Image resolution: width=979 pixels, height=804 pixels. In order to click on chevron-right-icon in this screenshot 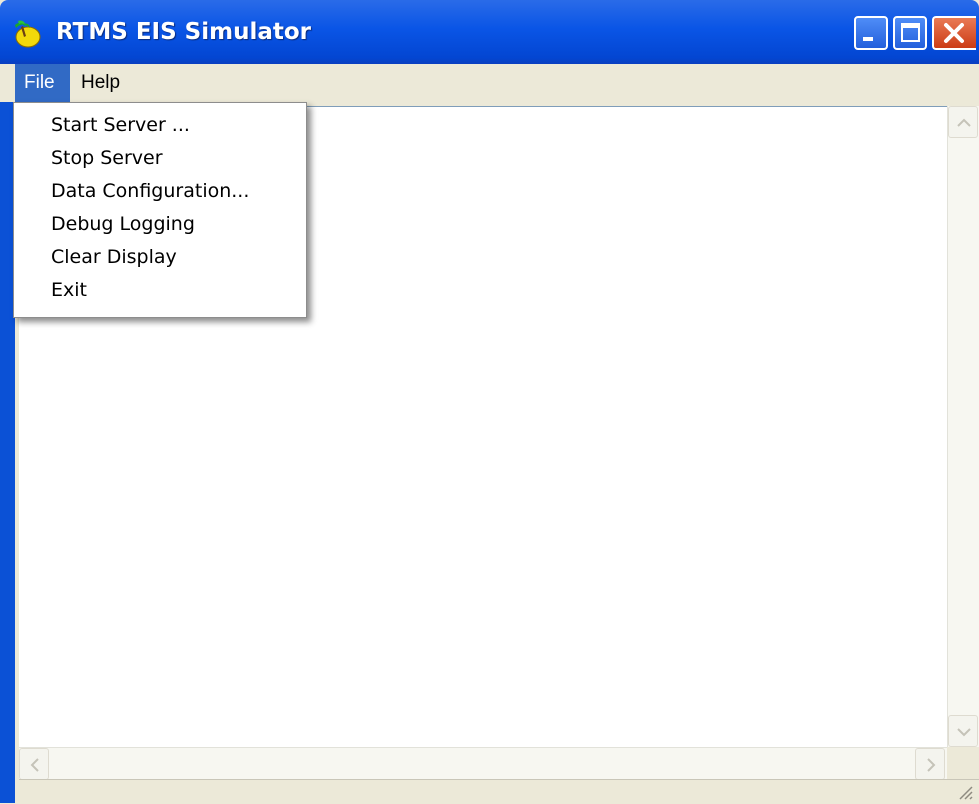, I will do `click(931, 765)`.